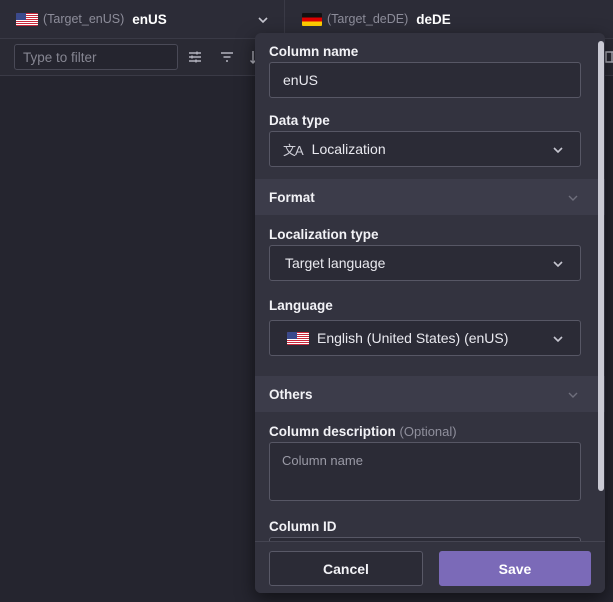 The height and width of the screenshot is (602, 613). I want to click on column-name-value: enUS, so click(301, 80).